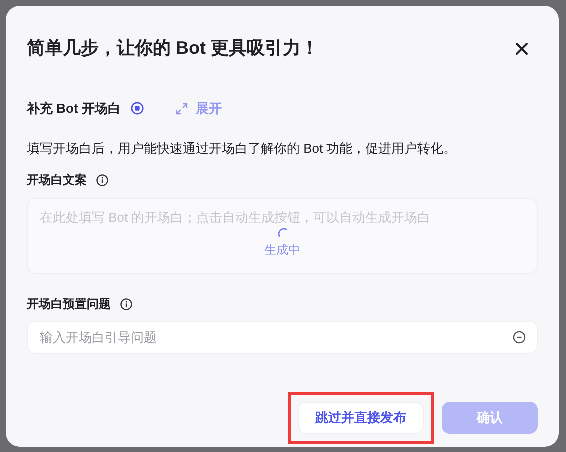 Image resolution: width=566 pixels, height=452 pixels. Describe the element at coordinates (519, 337) in the screenshot. I see `remove-icon` at that location.